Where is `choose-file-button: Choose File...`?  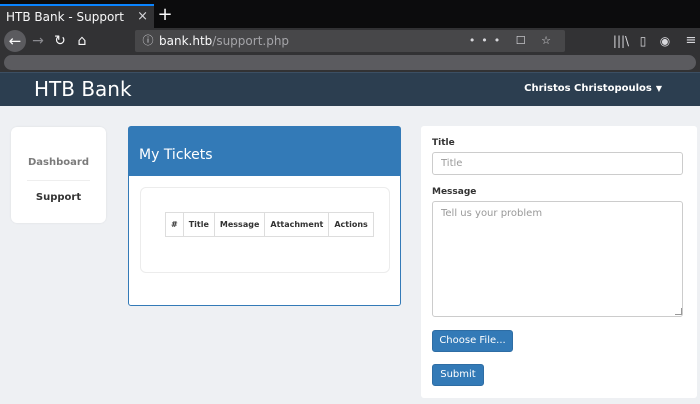 choose-file-button: Choose File... is located at coordinates (472, 341).